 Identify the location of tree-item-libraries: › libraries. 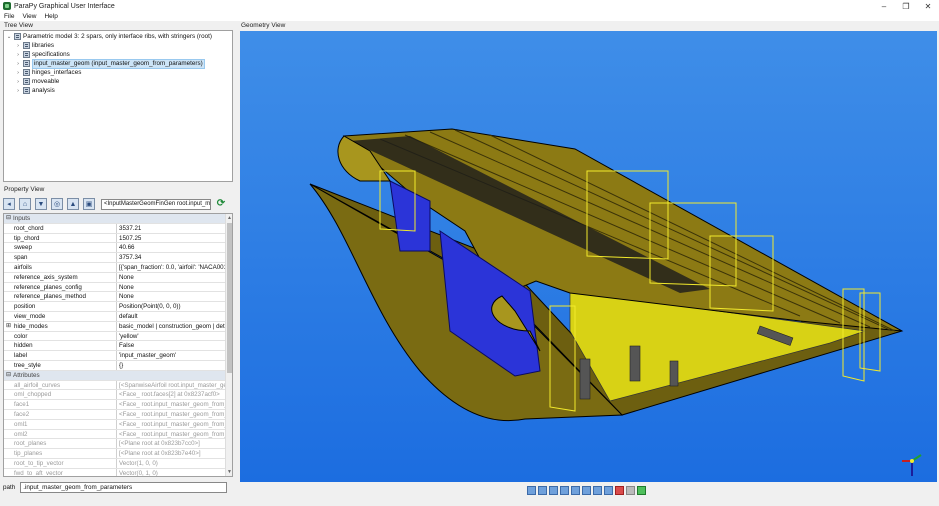
(34, 45).